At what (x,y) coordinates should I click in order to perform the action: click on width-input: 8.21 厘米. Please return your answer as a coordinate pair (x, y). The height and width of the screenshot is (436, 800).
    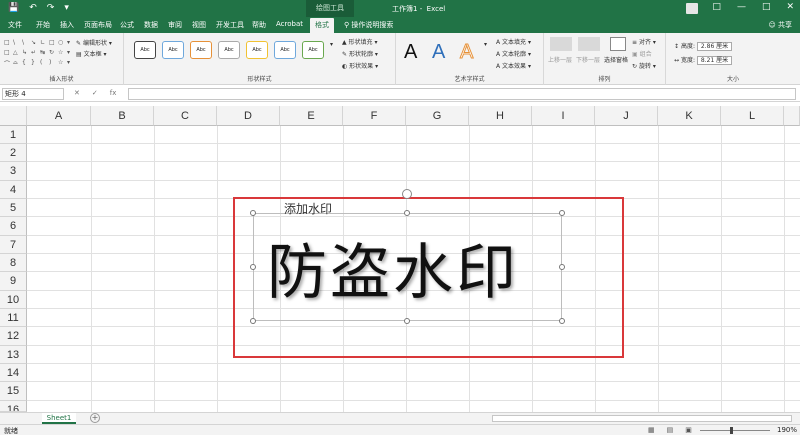
    Looking at the image, I should click on (714, 60).